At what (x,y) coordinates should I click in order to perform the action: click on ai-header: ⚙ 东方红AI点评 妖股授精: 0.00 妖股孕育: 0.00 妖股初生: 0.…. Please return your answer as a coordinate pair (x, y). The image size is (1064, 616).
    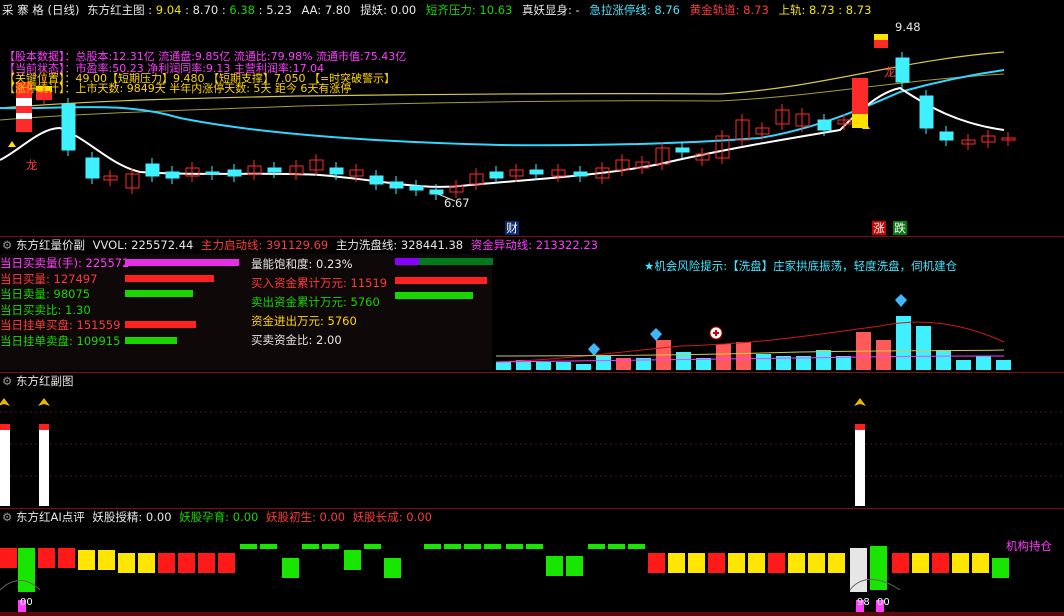
    Looking at the image, I should click on (217, 517).